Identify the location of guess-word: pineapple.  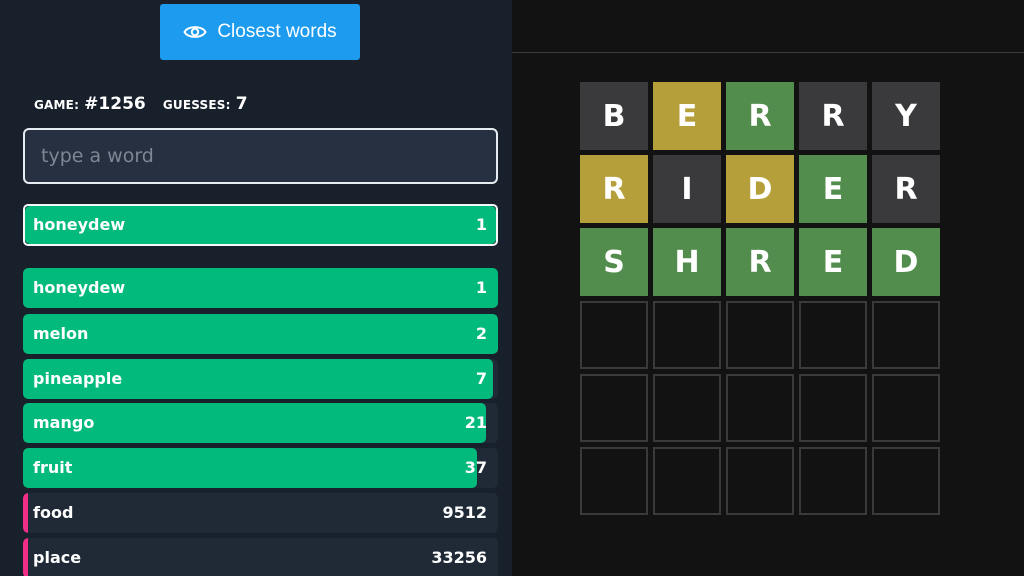
(78, 378).